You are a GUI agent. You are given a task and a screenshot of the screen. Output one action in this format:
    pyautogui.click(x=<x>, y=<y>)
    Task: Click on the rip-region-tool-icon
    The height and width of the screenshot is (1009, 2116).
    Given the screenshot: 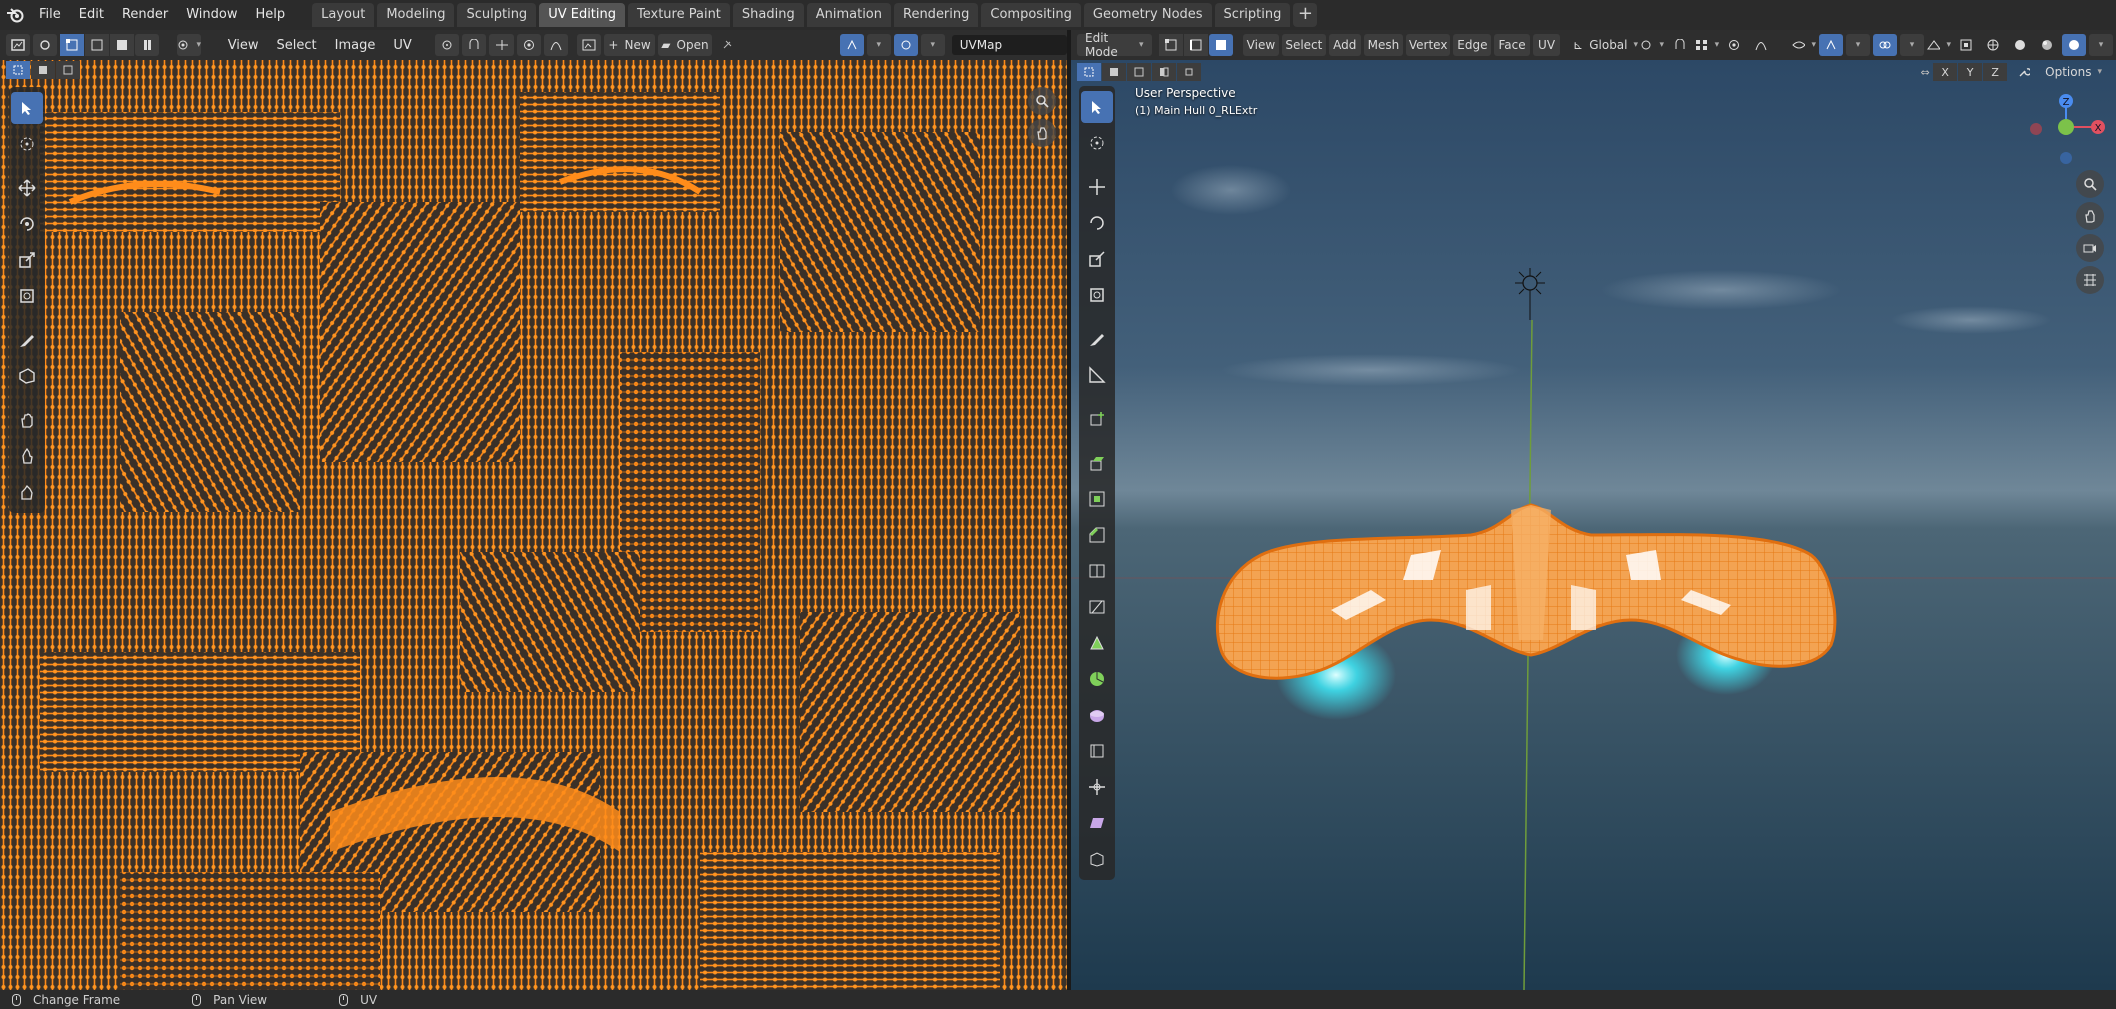 What is the action you would take?
    pyautogui.click(x=1097, y=859)
    